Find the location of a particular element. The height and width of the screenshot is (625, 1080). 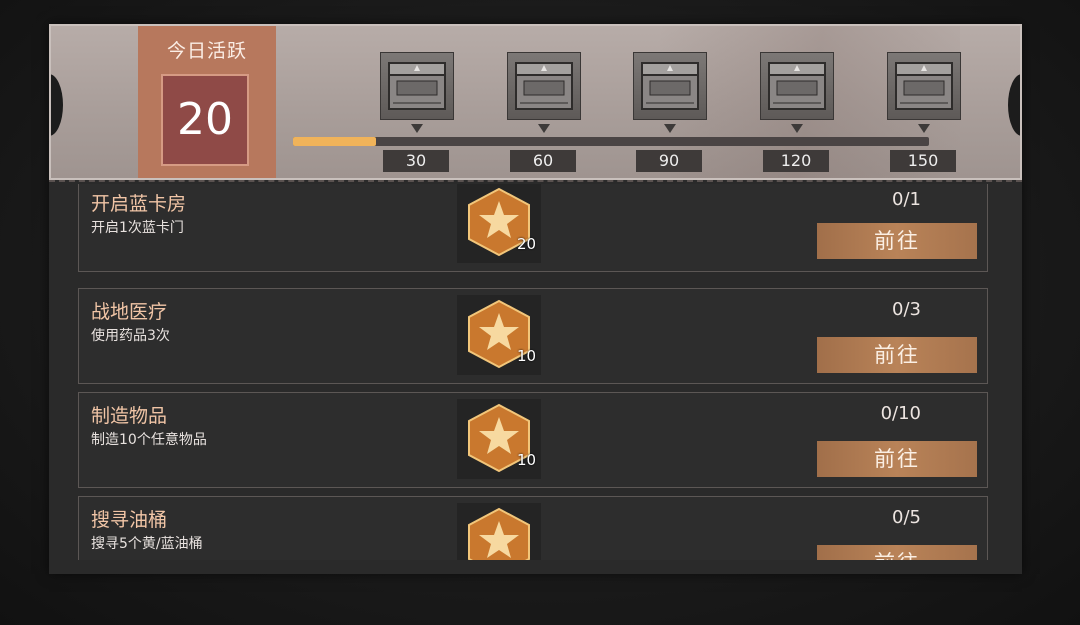

task-card: 战地医疗 使用药品3次 10 0/3 前往 is located at coordinates (533, 336).